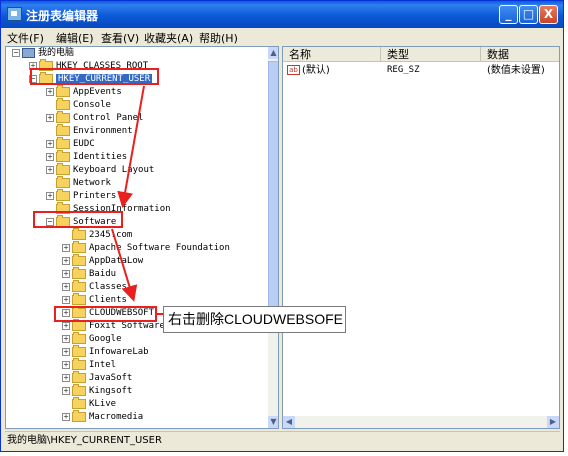 Image resolution: width=568 pixels, height=456 pixels. What do you see at coordinates (114, 170) in the screenshot?
I see `tree-node-label: Keyboard Layout` at bounding box center [114, 170].